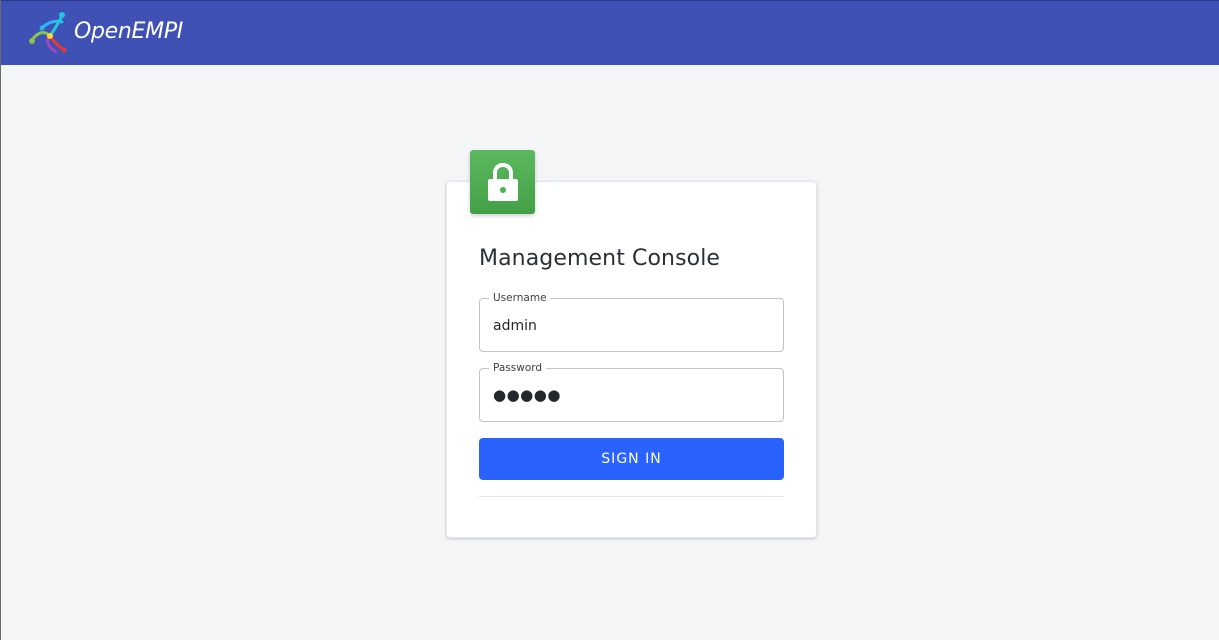 The height and width of the screenshot is (640, 1219). Describe the element at coordinates (128, 31) in the screenshot. I see `brand-name: OpenEMPI` at that location.